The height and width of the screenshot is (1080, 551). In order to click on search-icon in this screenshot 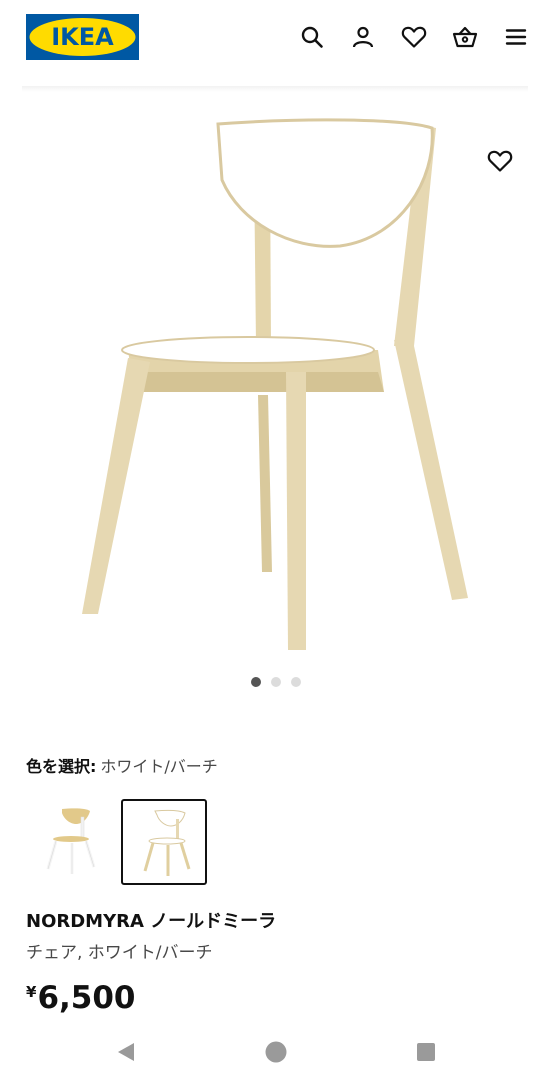, I will do `click(312, 37)`.